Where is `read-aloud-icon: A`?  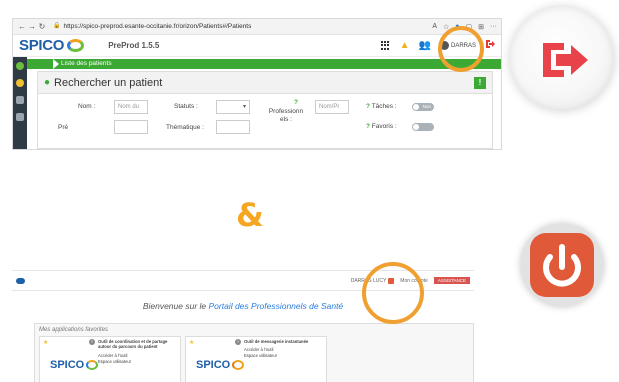 read-aloud-icon: A is located at coordinates (434, 27).